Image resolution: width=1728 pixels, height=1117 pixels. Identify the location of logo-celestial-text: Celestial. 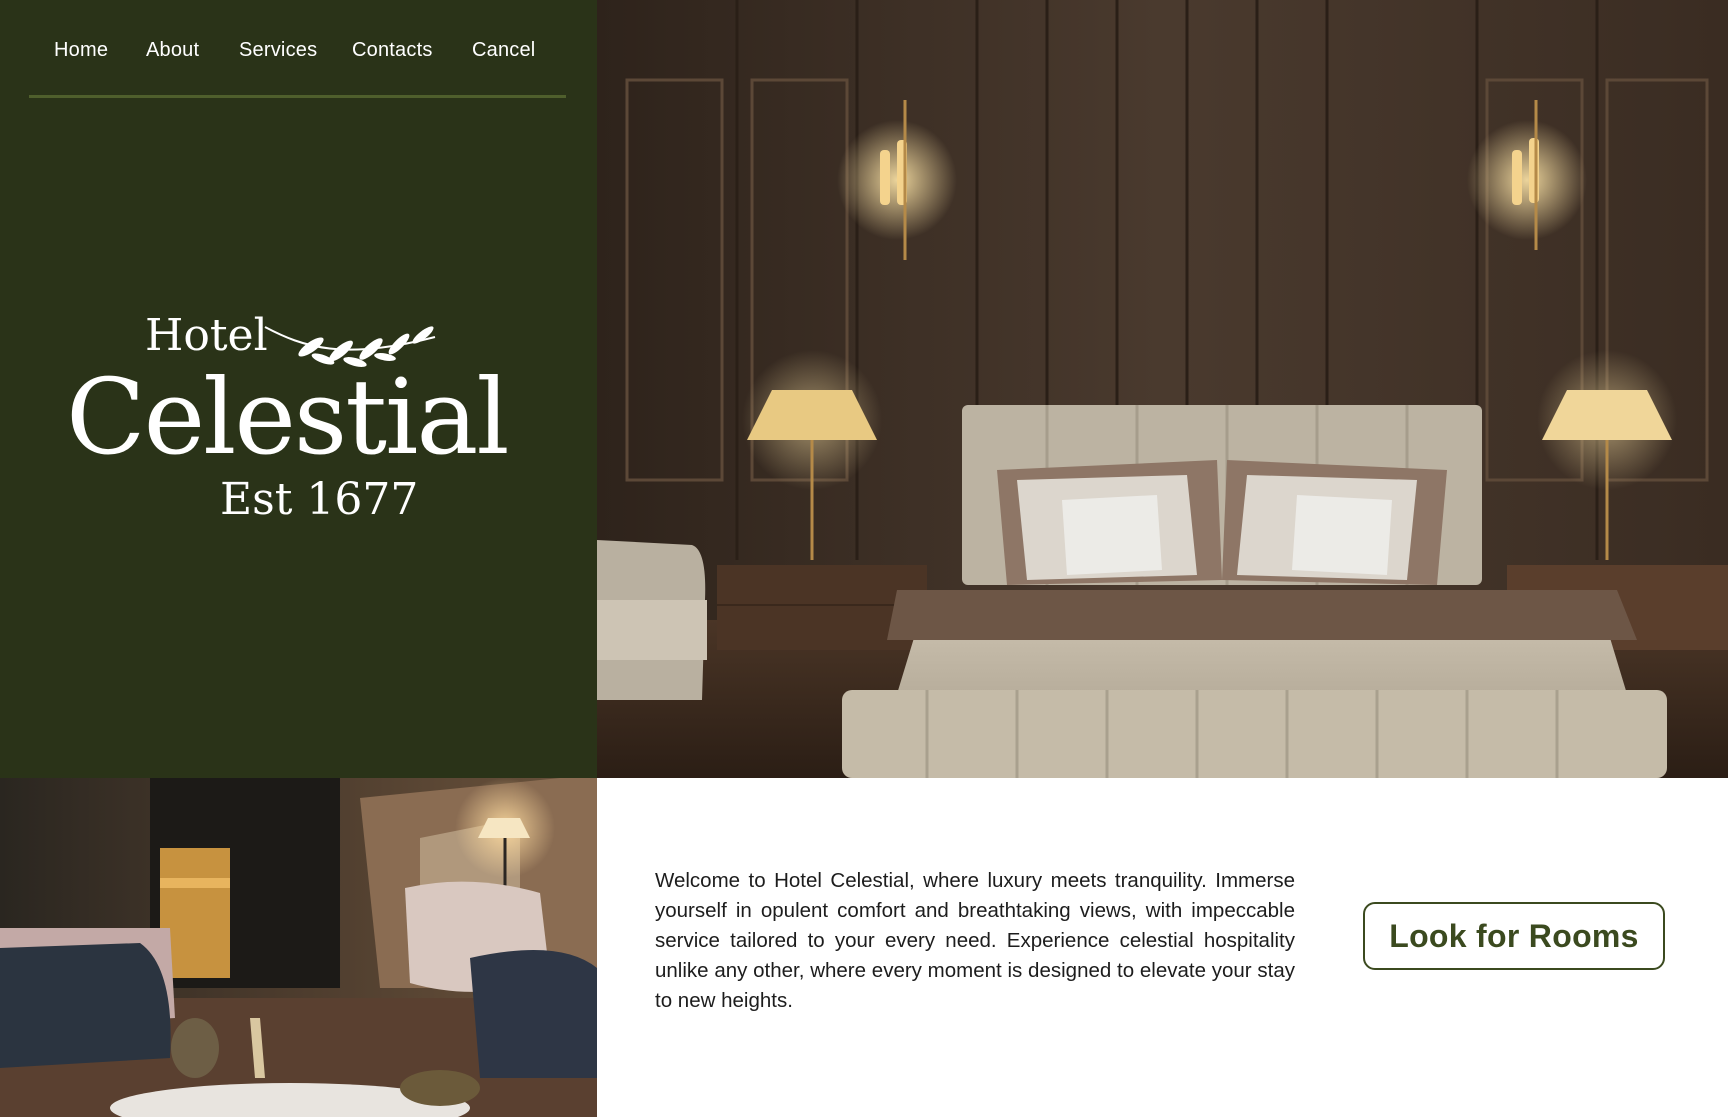
(288, 417).